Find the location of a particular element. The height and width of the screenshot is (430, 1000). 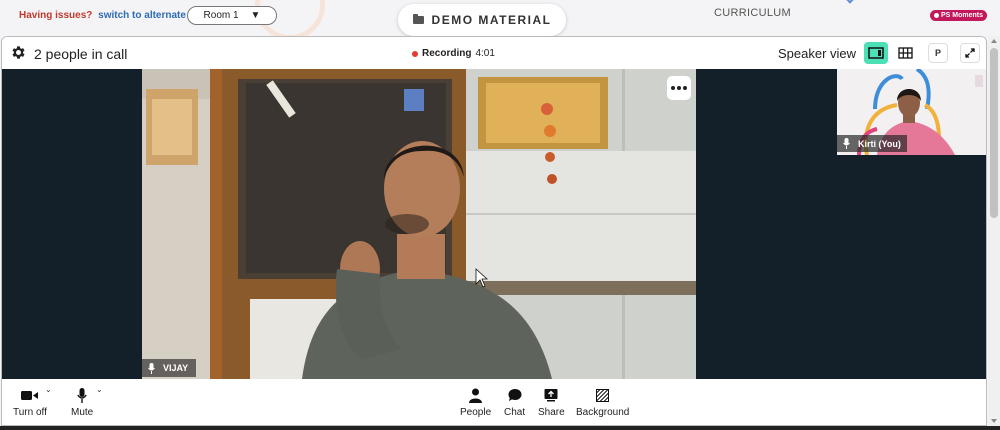

people-icon is located at coordinates (476, 395).